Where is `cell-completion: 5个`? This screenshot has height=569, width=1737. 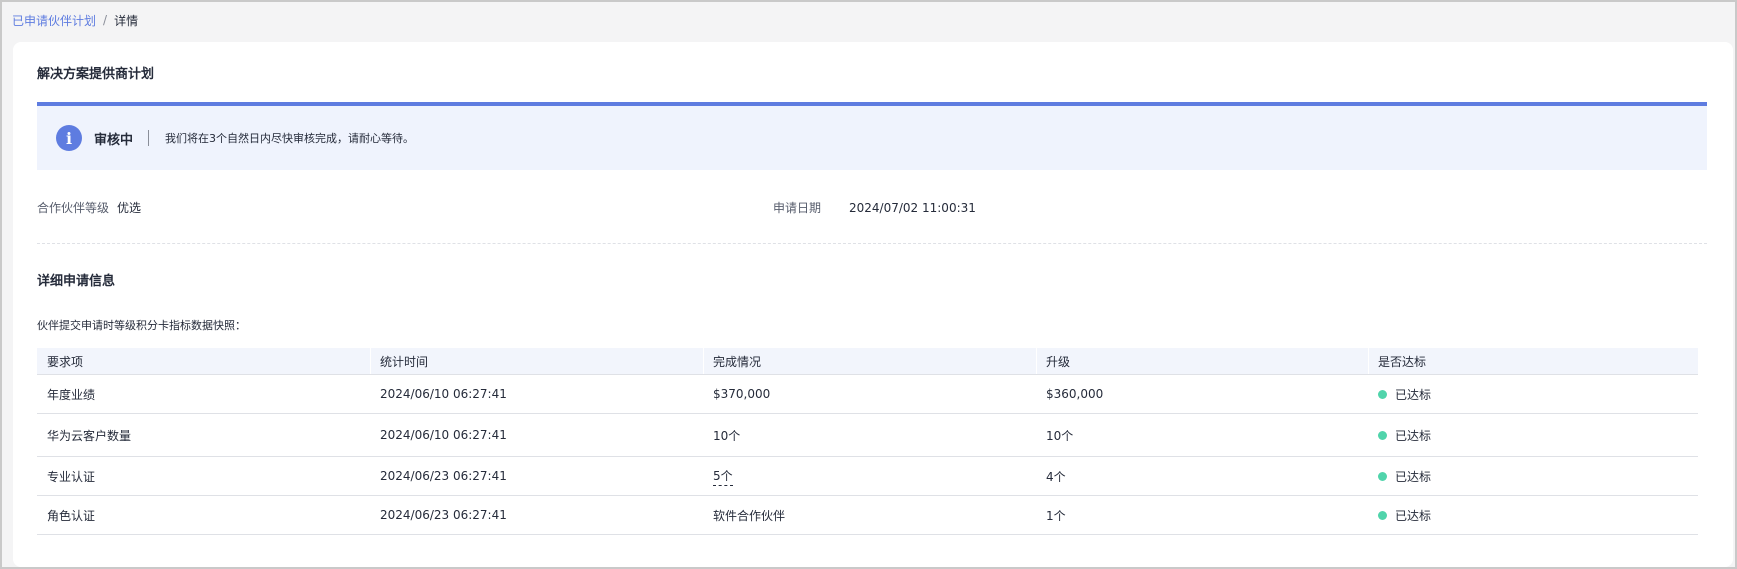
cell-completion: 5个 is located at coordinates (869, 476).